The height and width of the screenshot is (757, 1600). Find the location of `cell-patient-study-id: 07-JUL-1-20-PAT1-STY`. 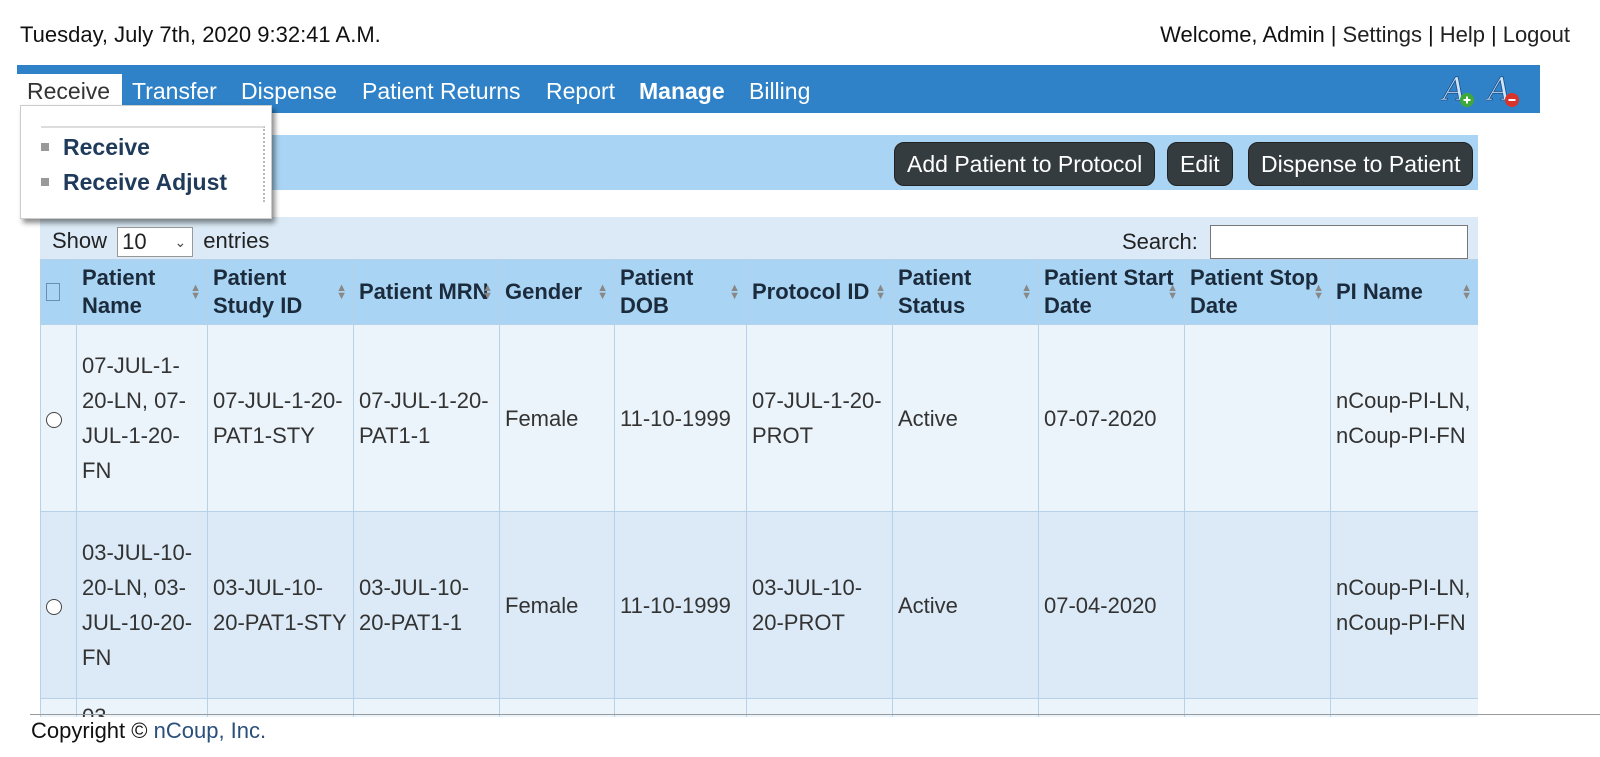

cell-patient-study-id: 07-JUL-1-20-PAT1-STY is located at coordinates (280, 418).